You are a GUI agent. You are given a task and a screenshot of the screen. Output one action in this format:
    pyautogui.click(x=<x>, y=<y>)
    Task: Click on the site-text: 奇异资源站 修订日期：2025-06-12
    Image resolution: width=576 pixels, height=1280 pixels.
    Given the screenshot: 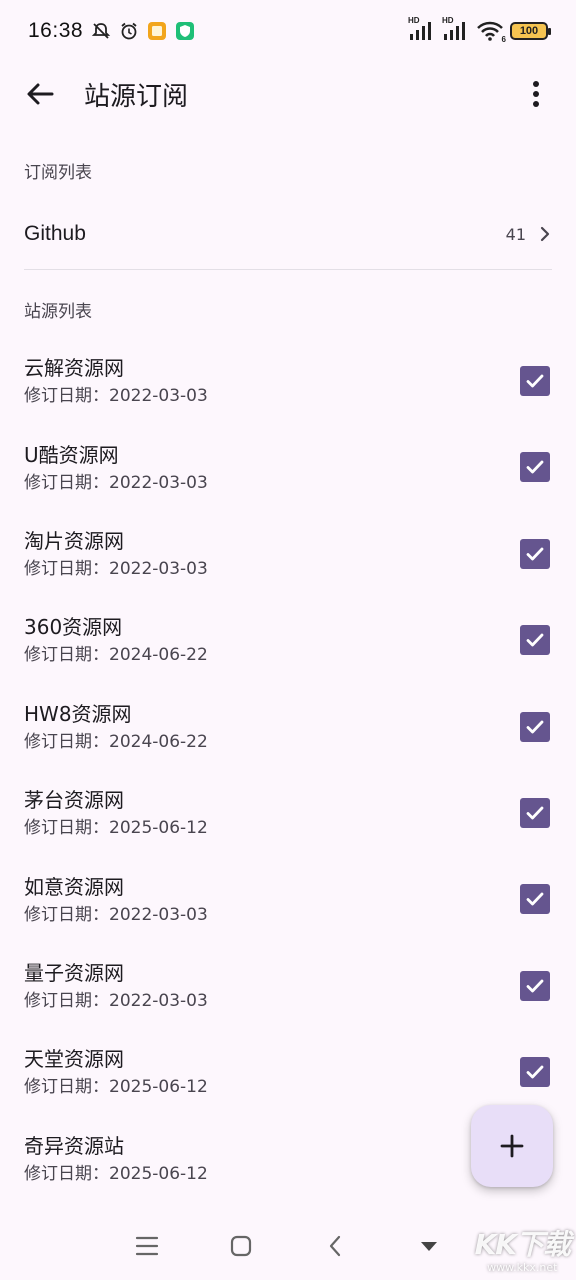 What is the action you would take?
    pyautogui.click(x=116, y=1159)
    